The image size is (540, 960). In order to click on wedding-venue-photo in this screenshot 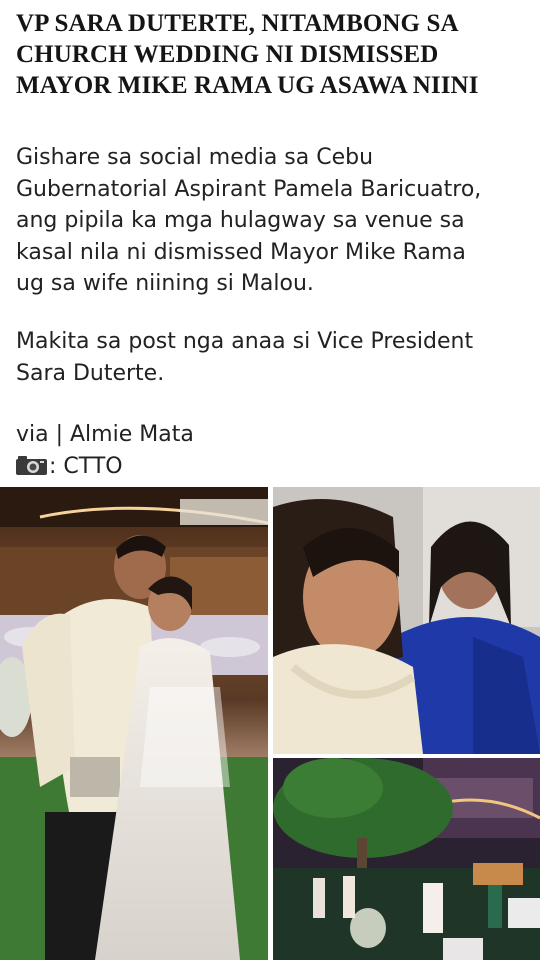, I will do `click(406, 859)`.